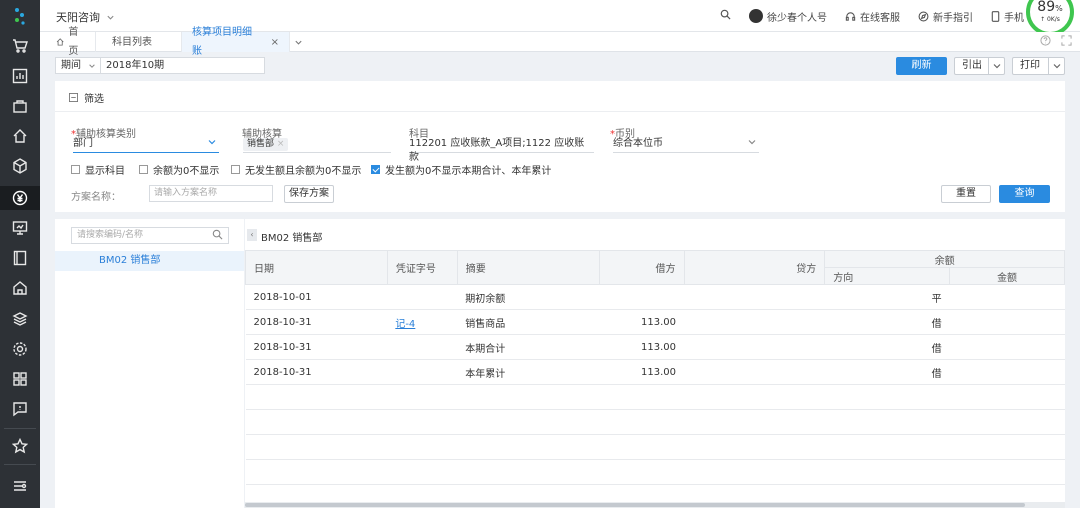 The width and height of the screenshot is (1080, 508). I want to click on report-chart-icon, so click(20, 76).